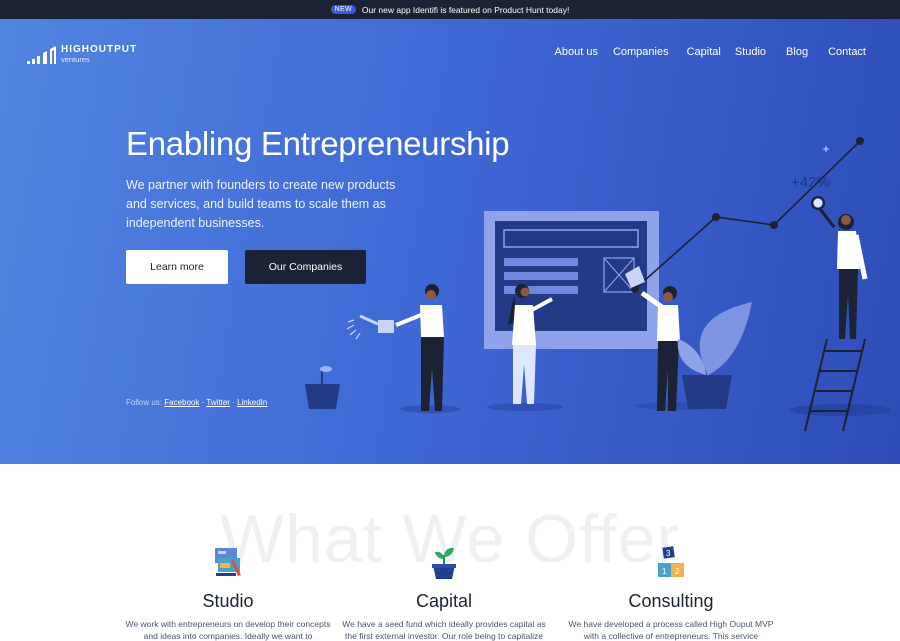  Describe the element at coordinates (444, 563) in the screenshot. I see `potted-sprout-icon` at that location.